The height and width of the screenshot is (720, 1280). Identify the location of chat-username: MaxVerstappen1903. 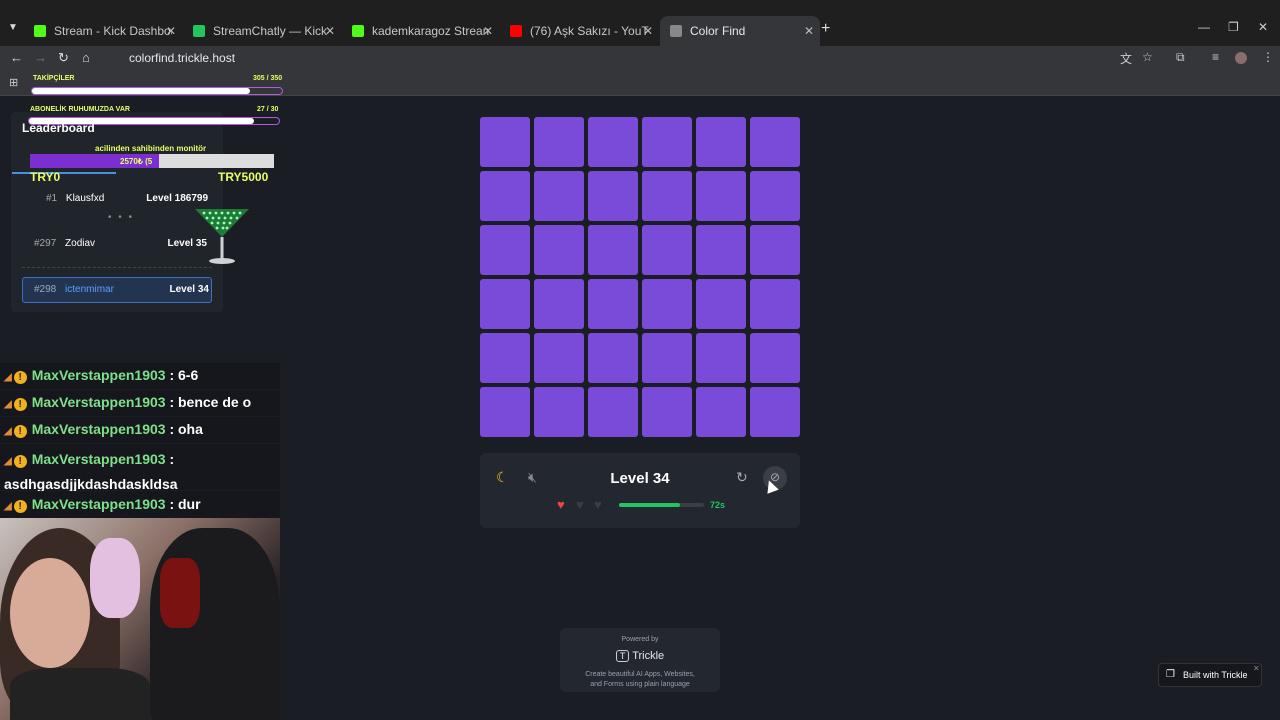
(98, 459).